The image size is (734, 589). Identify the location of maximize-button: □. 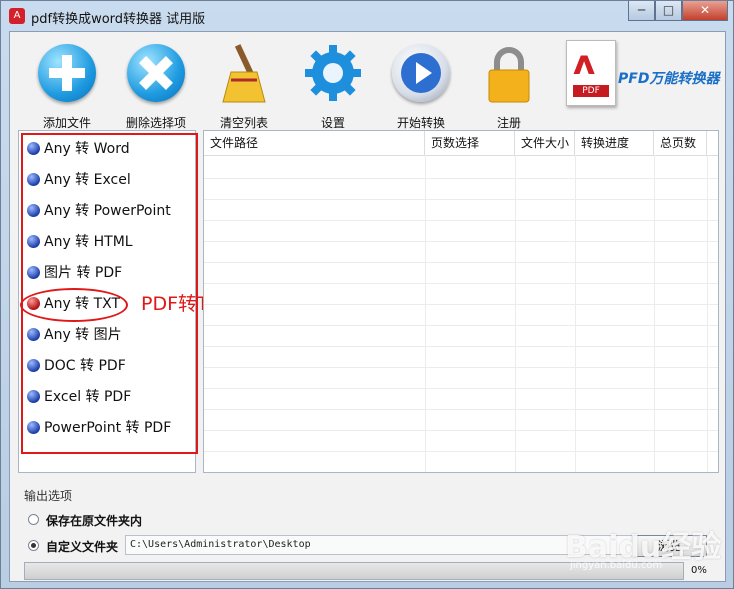
(668, 11).